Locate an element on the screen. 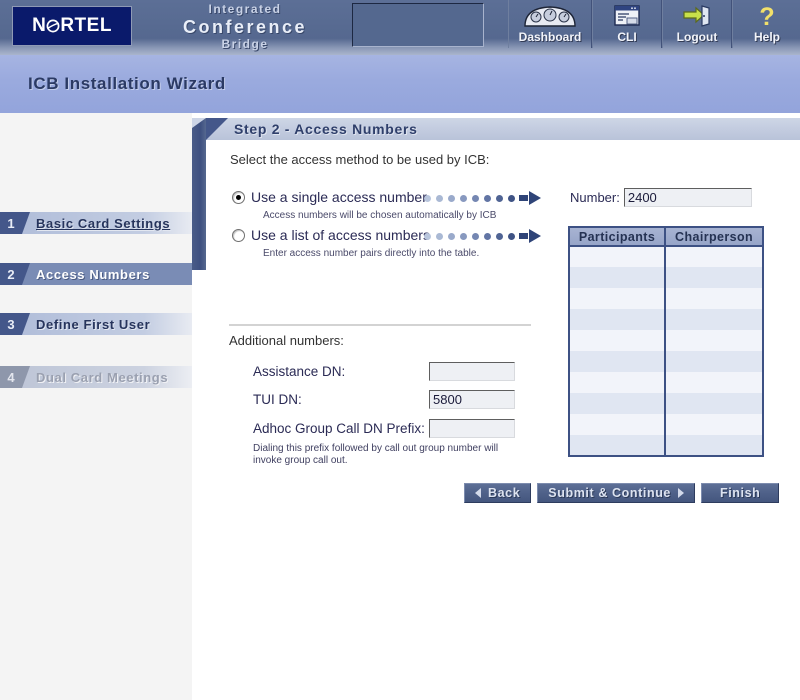 Image resolution: width=800 pixels, height=700 pixels. field-tui-dn: TUI DN: is located at coordinates (384, 399).